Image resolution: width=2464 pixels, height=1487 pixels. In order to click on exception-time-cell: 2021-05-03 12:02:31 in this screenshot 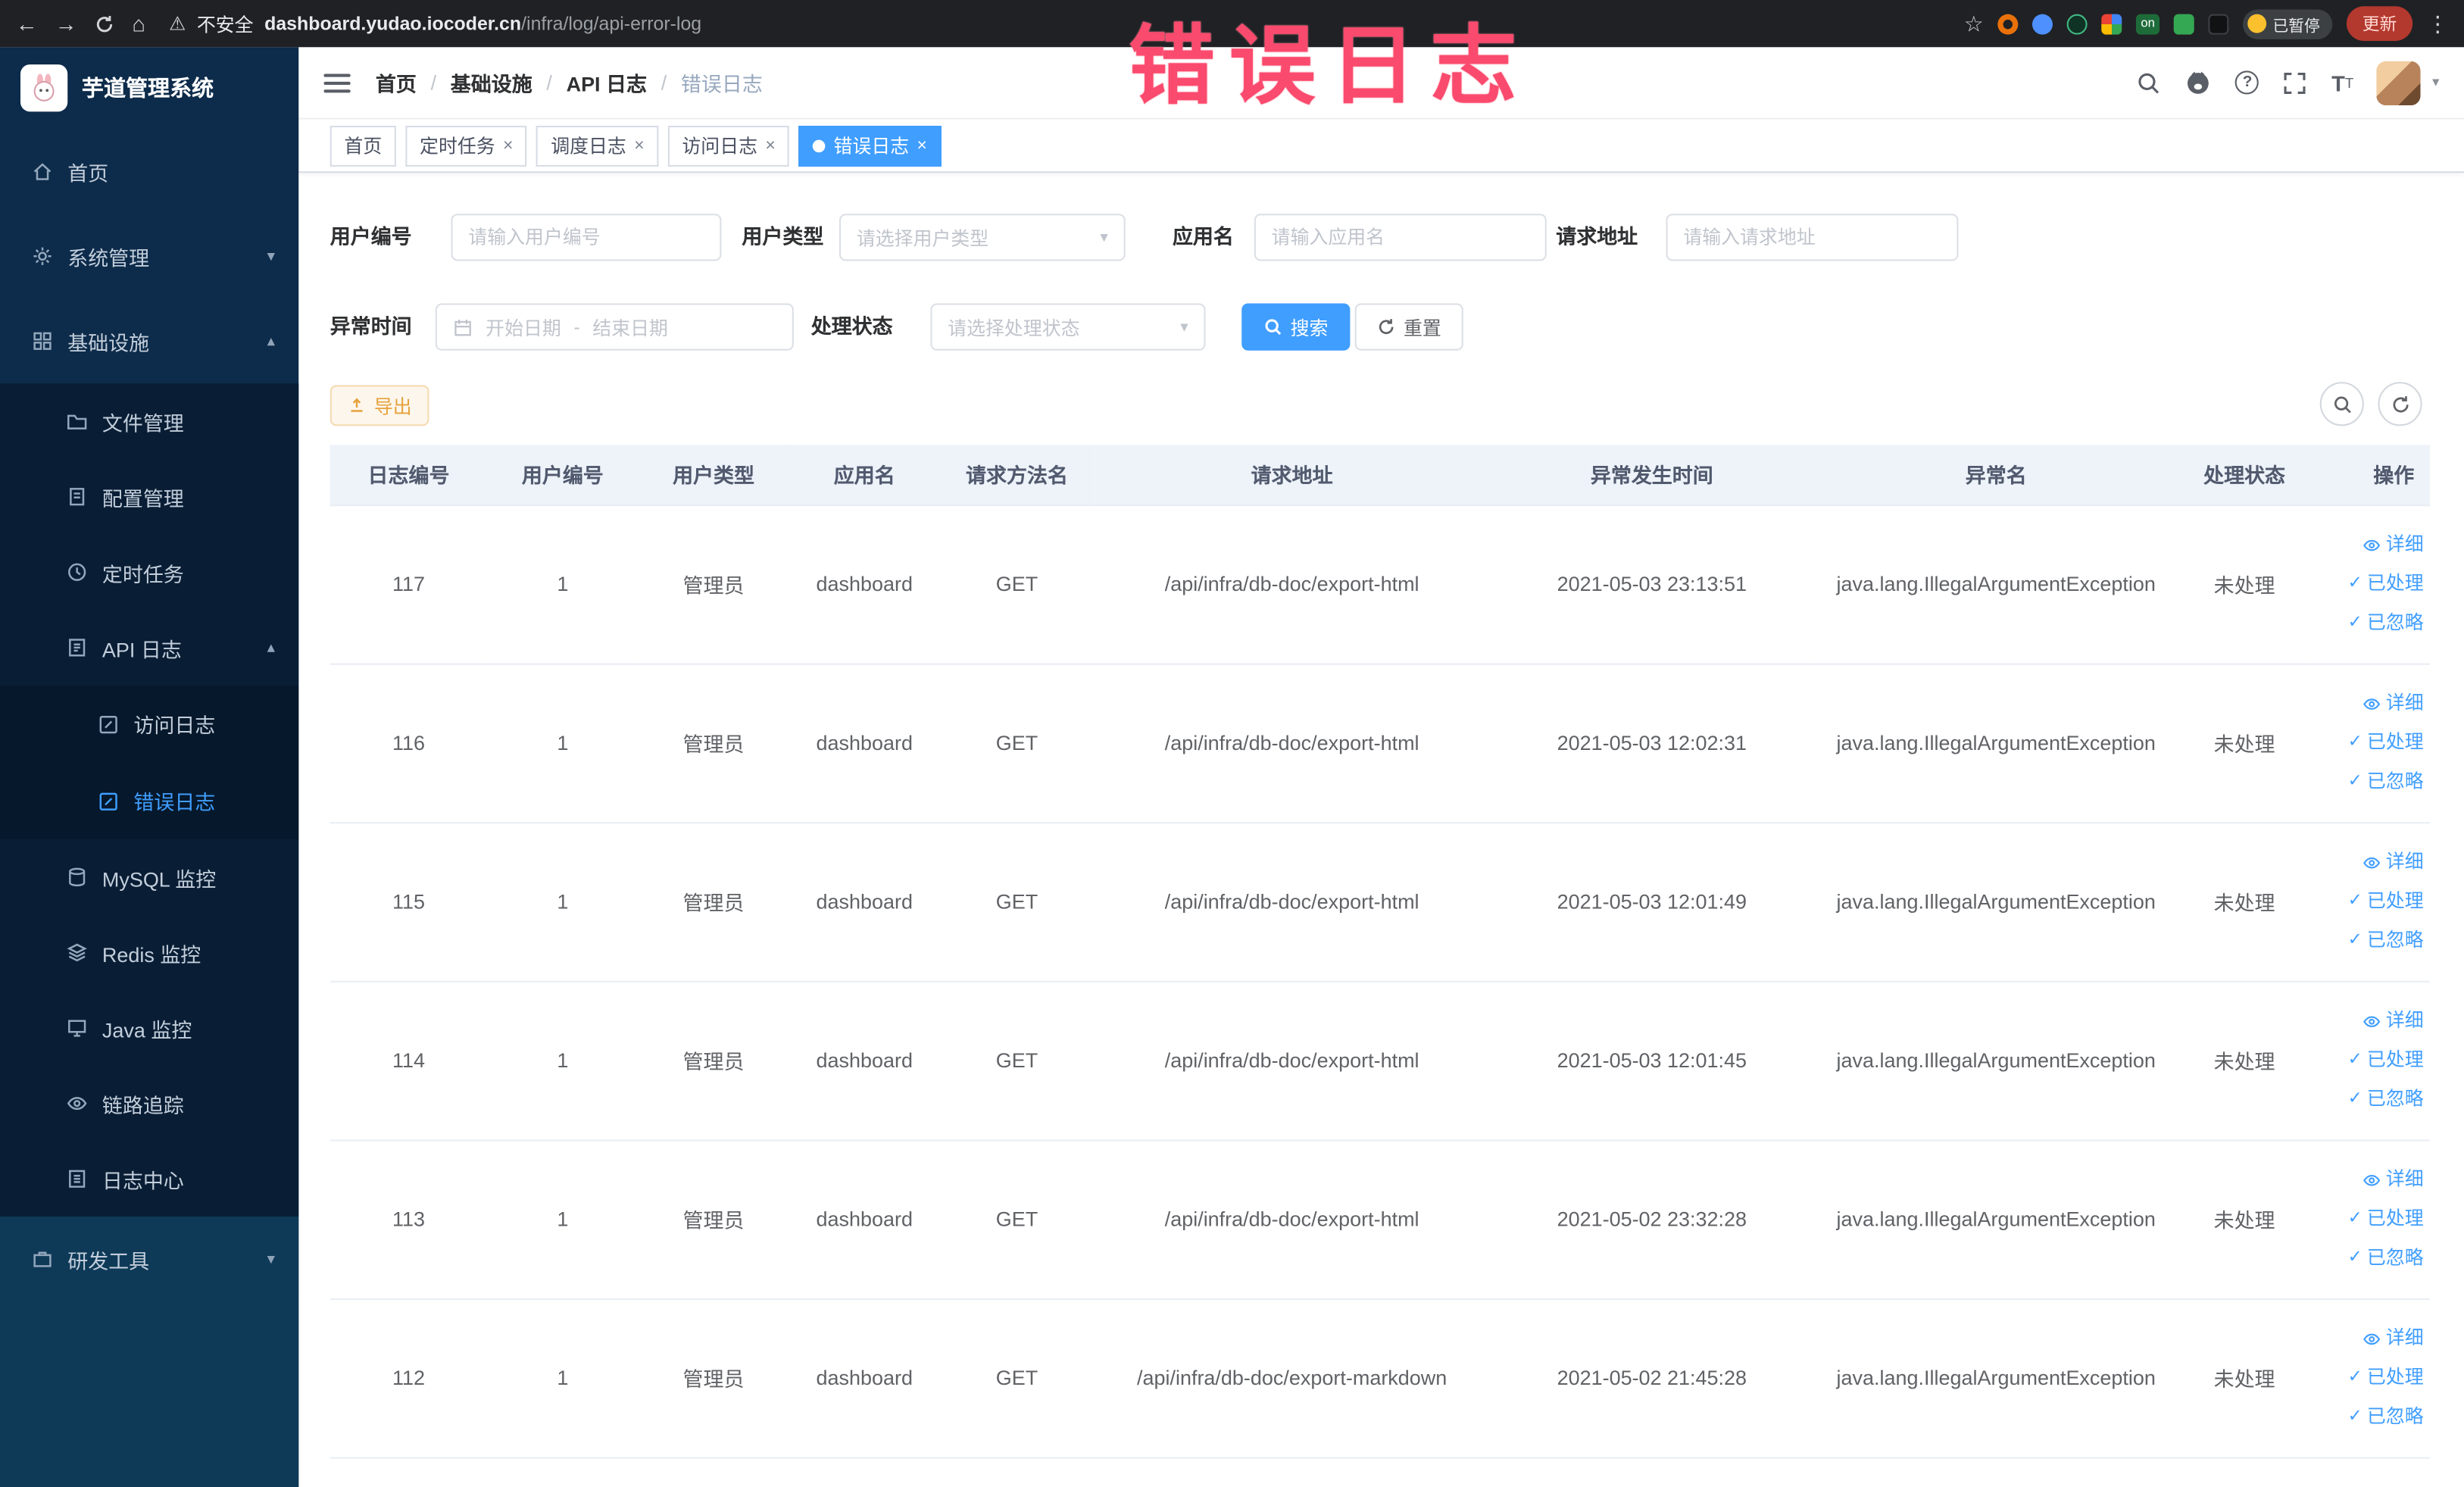, I will do `click(1652, 743)`.